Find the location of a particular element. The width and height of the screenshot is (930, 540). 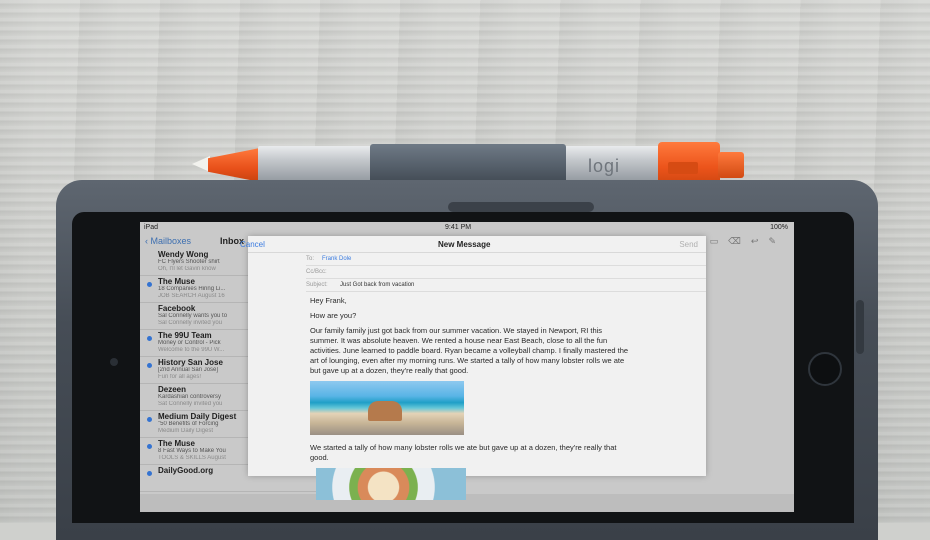

pencil-tip is located at coordinates (201, 164).